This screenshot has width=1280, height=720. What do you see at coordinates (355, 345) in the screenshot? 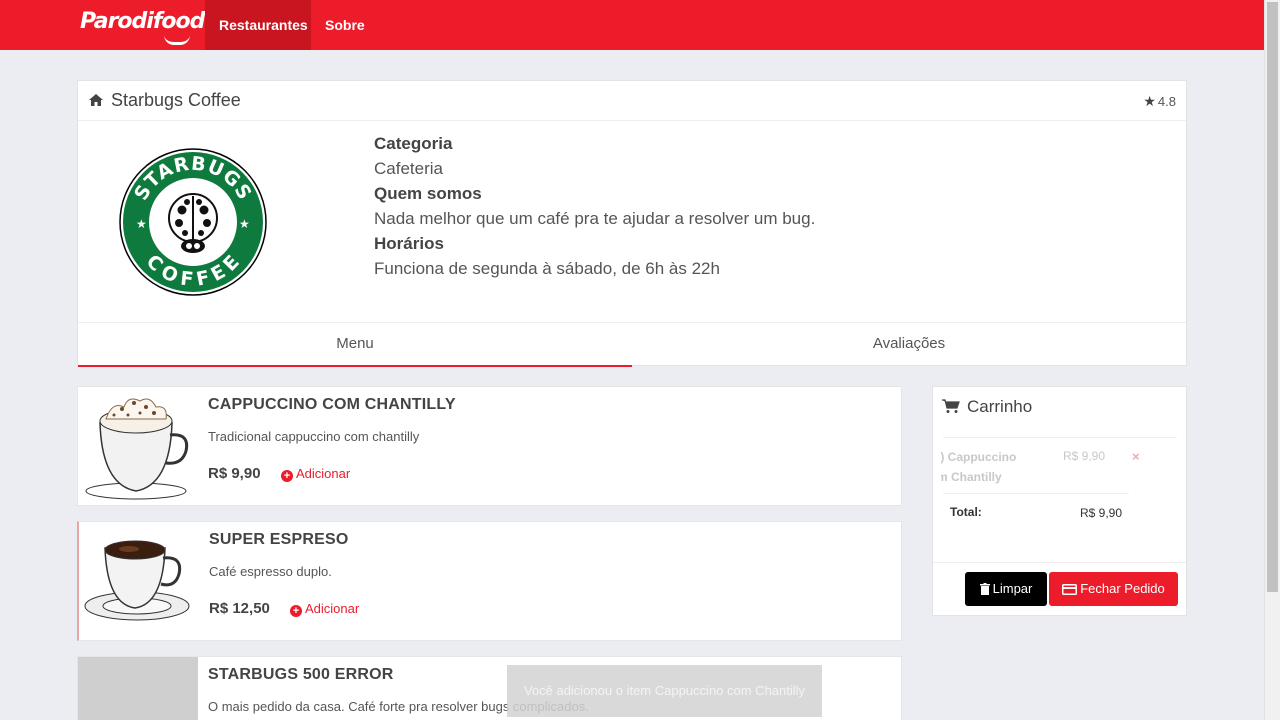
I see `tab-menu: Menu` at bounding box center [355, 345].